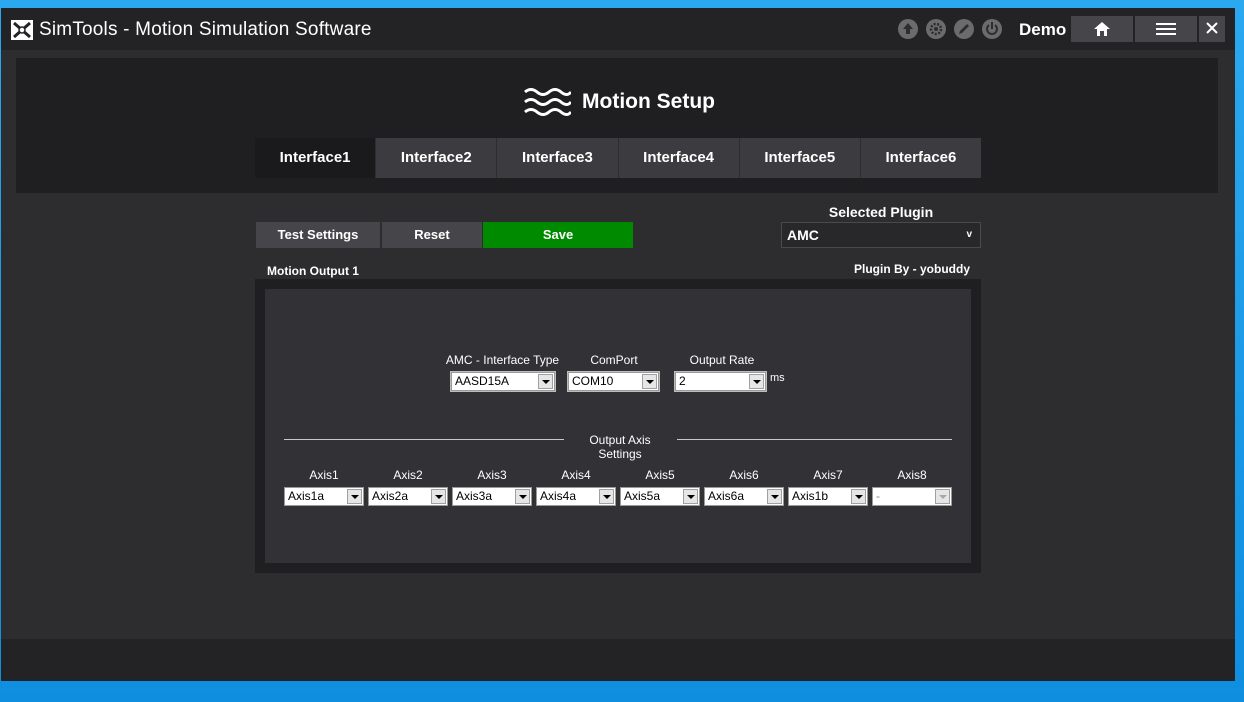 Image resolution: width=1244 pixels, height=702 pixels. Describe the element at coordinates (642, 496) in the screenshot. I see `axis5-value: Axis5a` at that location.